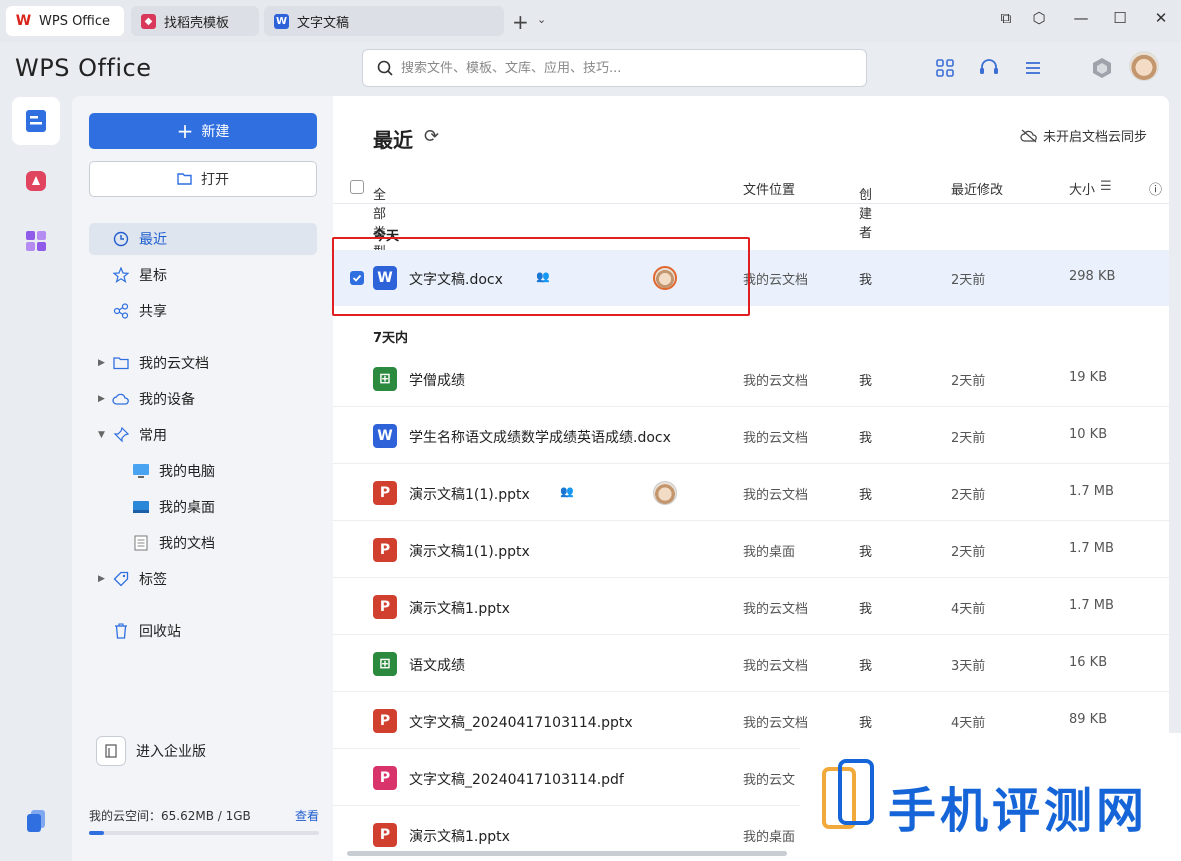  I want to click on cloud-off-icon, so click(1028, 135).